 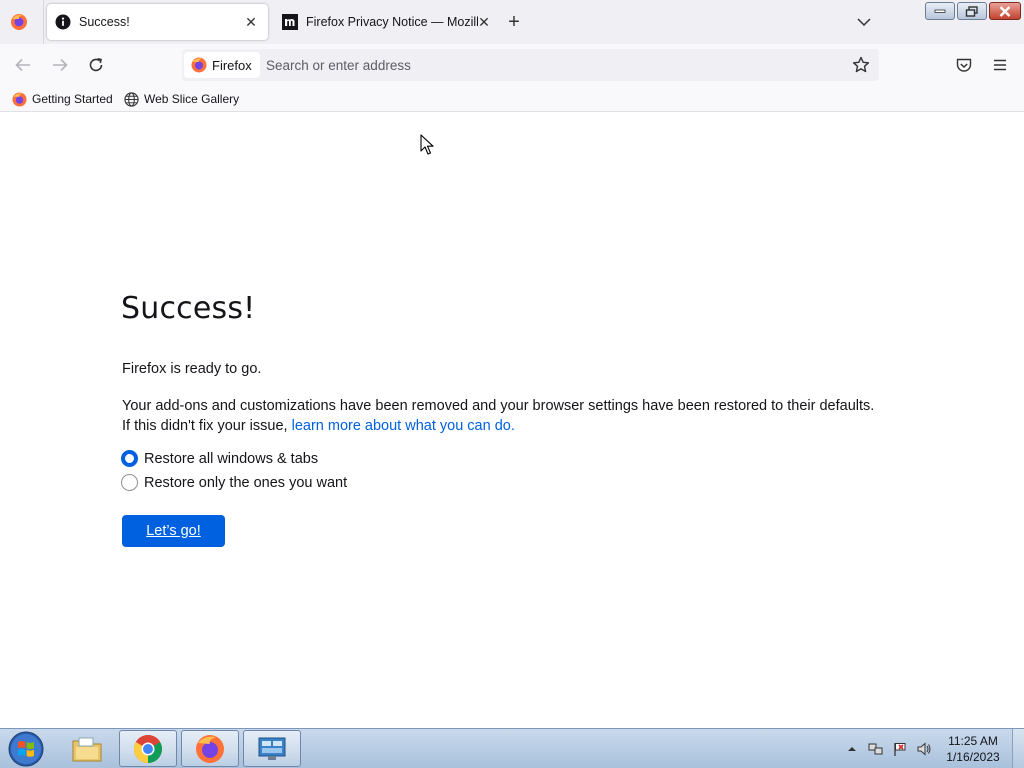 What do you see at coordinates (43, 22) in the screenshot?
I see `tab-separator` at bounding box center [43, 22].